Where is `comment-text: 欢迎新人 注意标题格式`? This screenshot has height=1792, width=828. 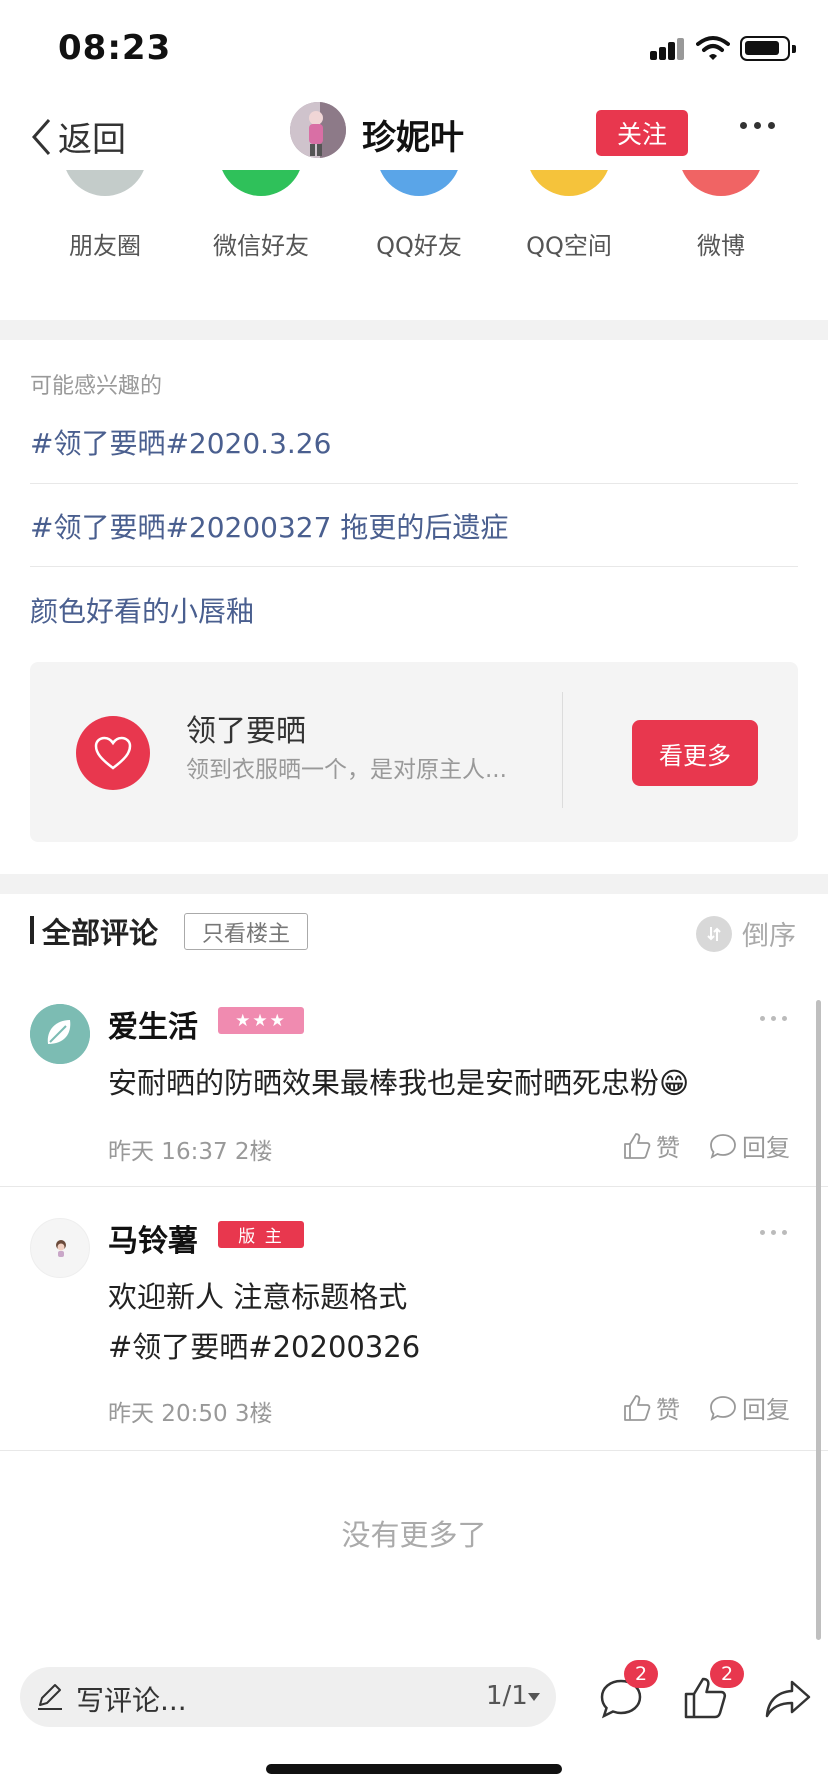 comment-text: 欢迎新人 注意标题格式 is located at coordinates (258, 1297).